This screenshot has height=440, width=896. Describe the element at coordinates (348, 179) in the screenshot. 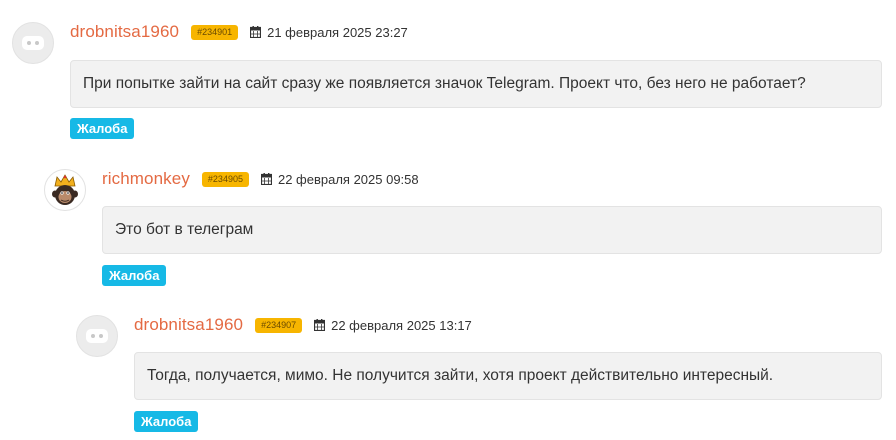

I see `date-text: 22 февраля 2025 09:58` at that location.